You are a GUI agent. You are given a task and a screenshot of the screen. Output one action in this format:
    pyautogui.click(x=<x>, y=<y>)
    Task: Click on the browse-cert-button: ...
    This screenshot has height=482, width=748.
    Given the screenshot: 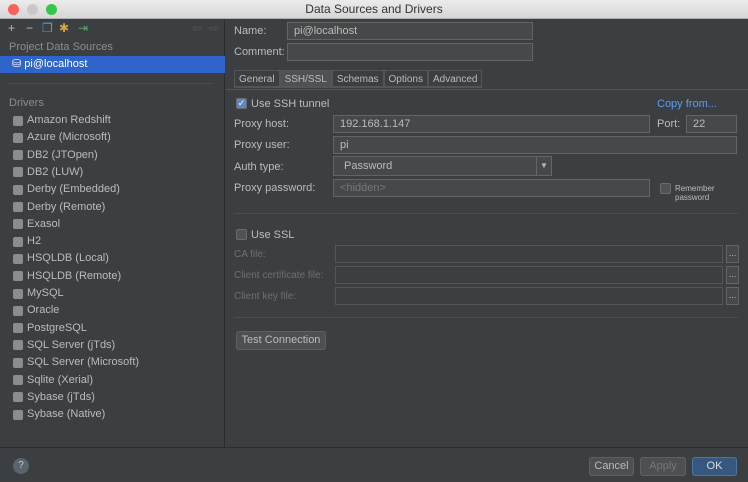 What is the action you would take?
    pyautogui.click(x=732, y=275)
    